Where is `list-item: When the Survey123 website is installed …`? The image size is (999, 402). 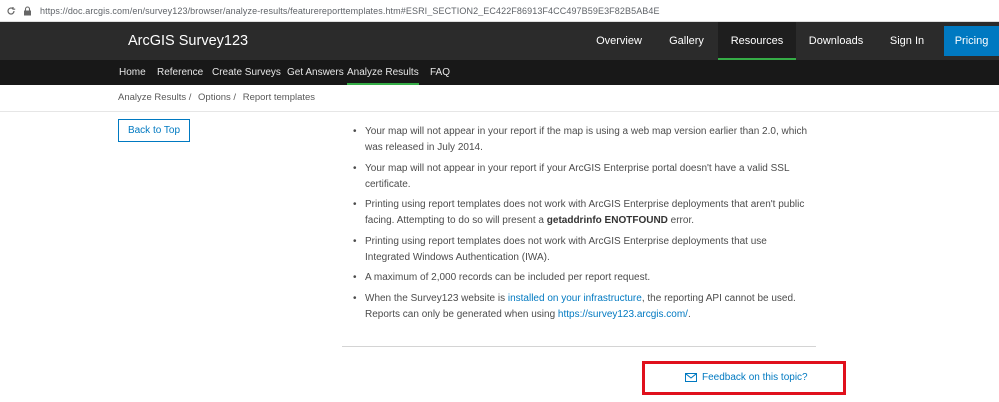 list-item: When the Survey123 website is installed … is located at coordinates (584, 307).